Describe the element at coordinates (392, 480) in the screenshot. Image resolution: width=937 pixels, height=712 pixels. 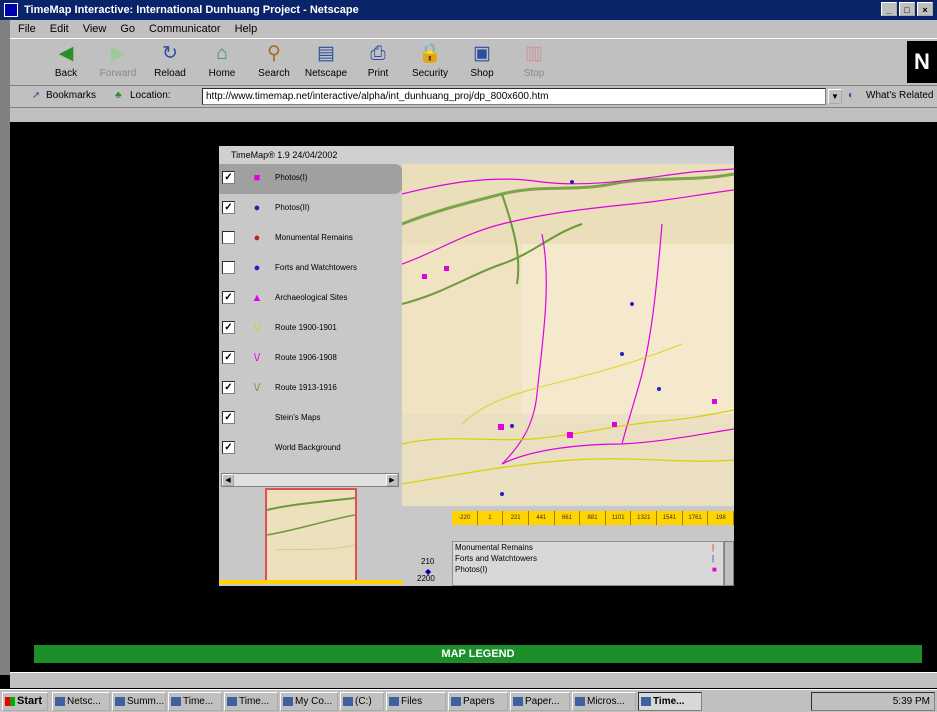
I see `scroll-right-arrow-icon: ▶` at that location.